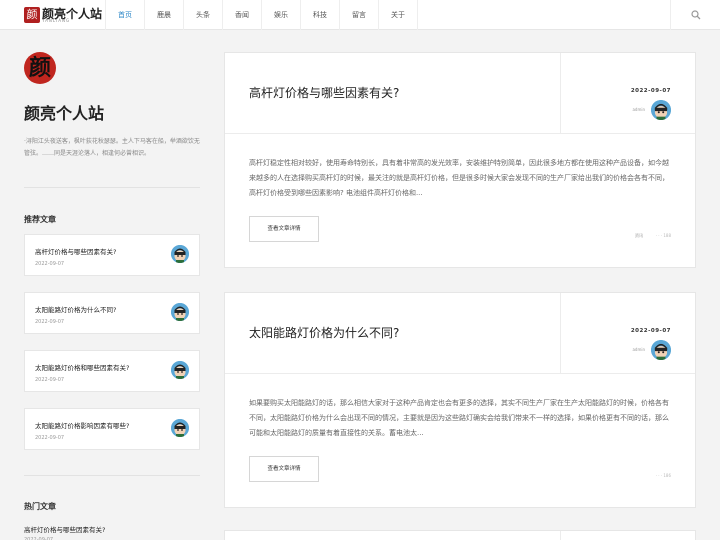 This screenshot has width=720, height=540. What do you see at coordinates (280, 15) in the screenshot?
I see `nav-item-entertainment: 娱乐` at bounding box center [280, 15].